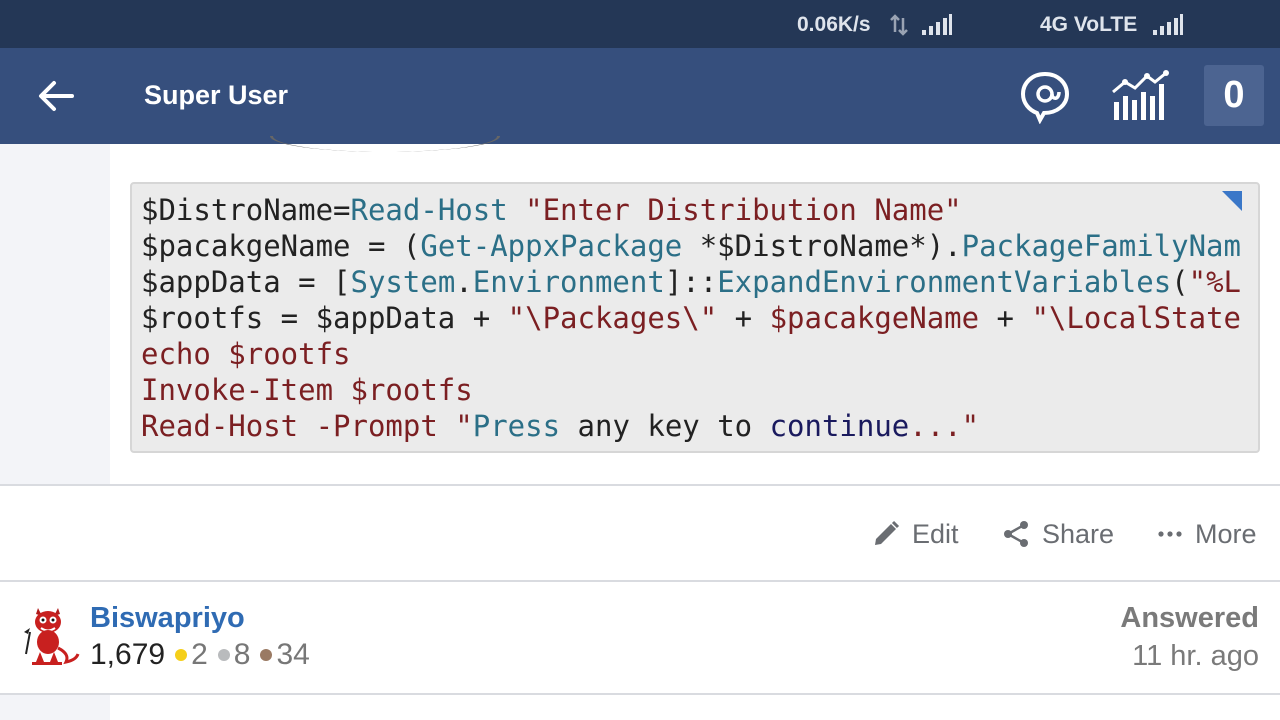  Describe the element at coordinates (324, 318) in the screenshot. I see `code-token: $rootfs = $appData +` at that location.